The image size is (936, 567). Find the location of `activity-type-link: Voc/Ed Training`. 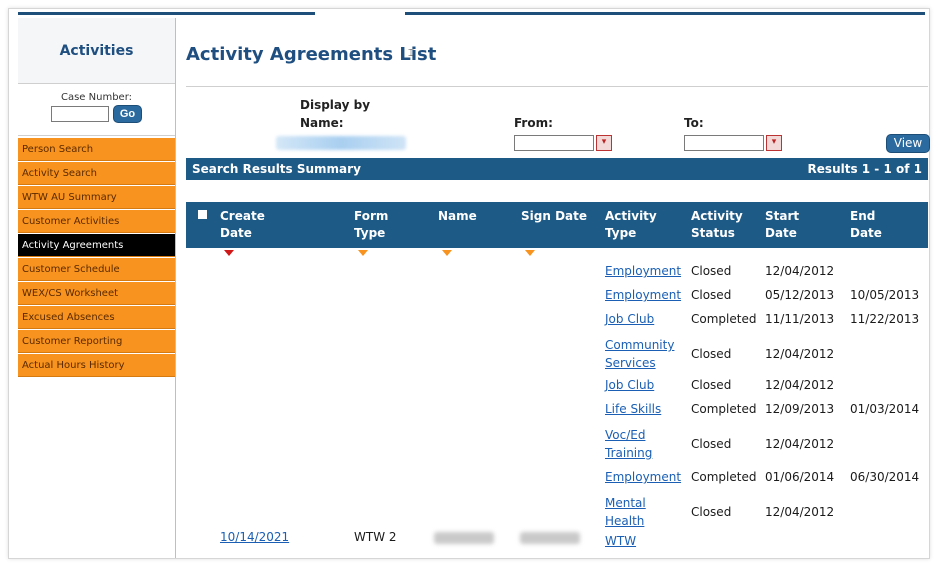

activity-type-link: Voc/Ed Training is located at coordinates (628, 444).